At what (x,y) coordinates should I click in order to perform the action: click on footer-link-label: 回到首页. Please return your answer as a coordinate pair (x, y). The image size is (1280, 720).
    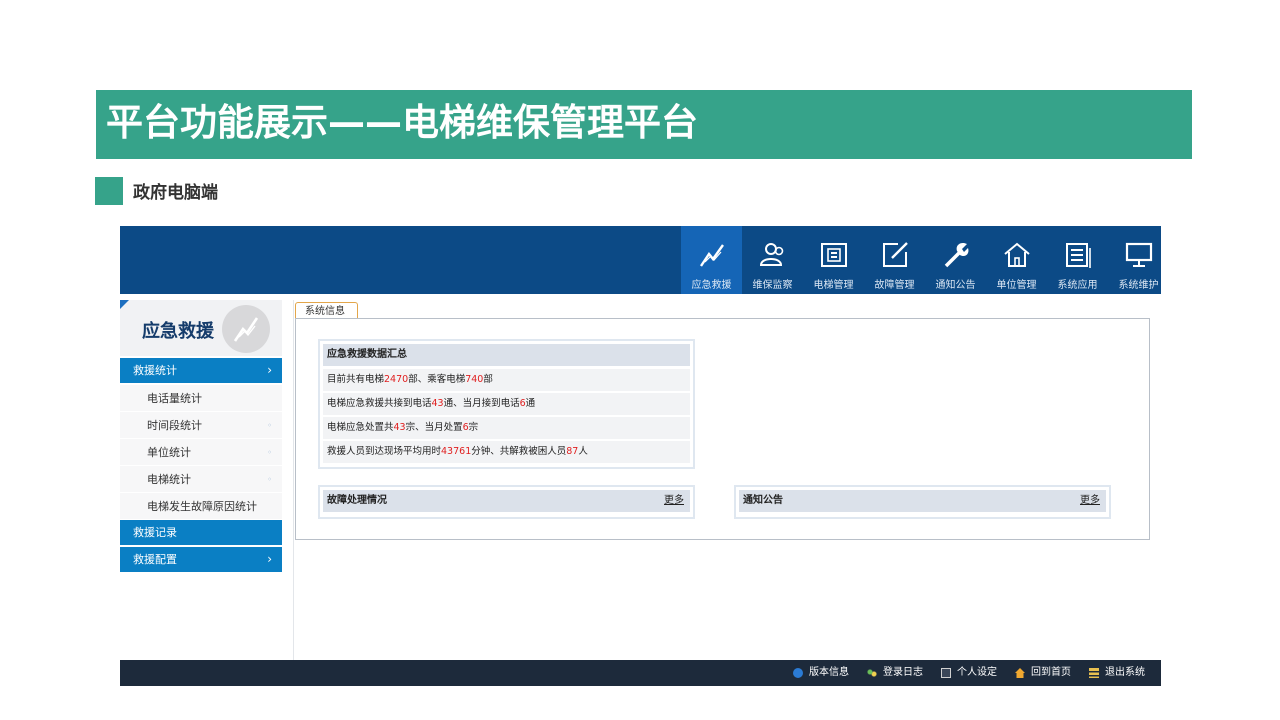
    Looking at the image, I should click on (1051, 672).